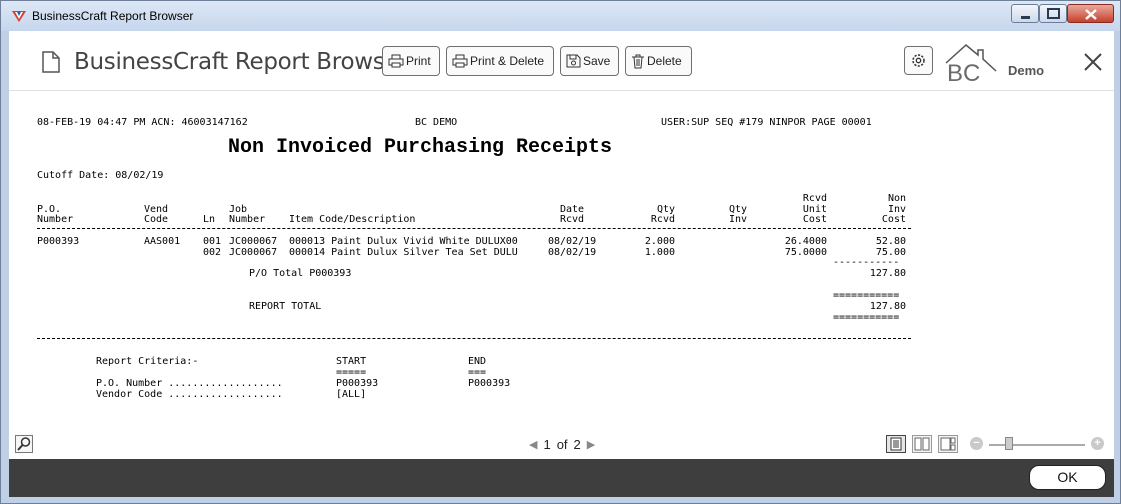  I want to click on multi-page-view-button, so click(948, 444).